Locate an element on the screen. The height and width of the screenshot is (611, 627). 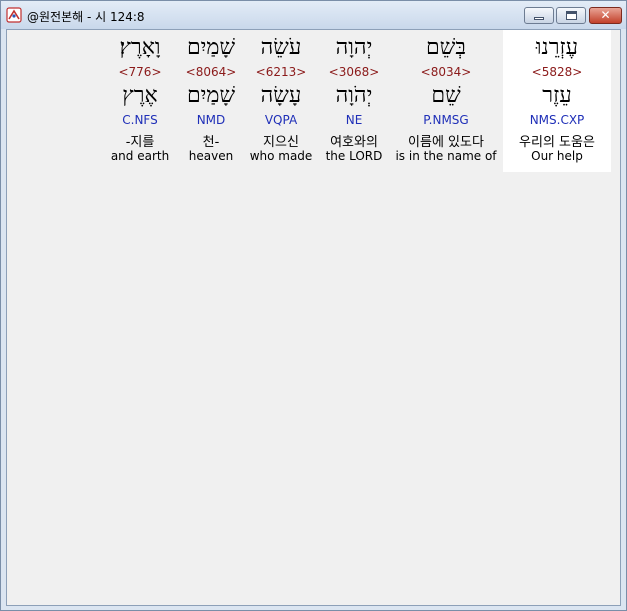
minimize-button is located at coordinates (539, 15).